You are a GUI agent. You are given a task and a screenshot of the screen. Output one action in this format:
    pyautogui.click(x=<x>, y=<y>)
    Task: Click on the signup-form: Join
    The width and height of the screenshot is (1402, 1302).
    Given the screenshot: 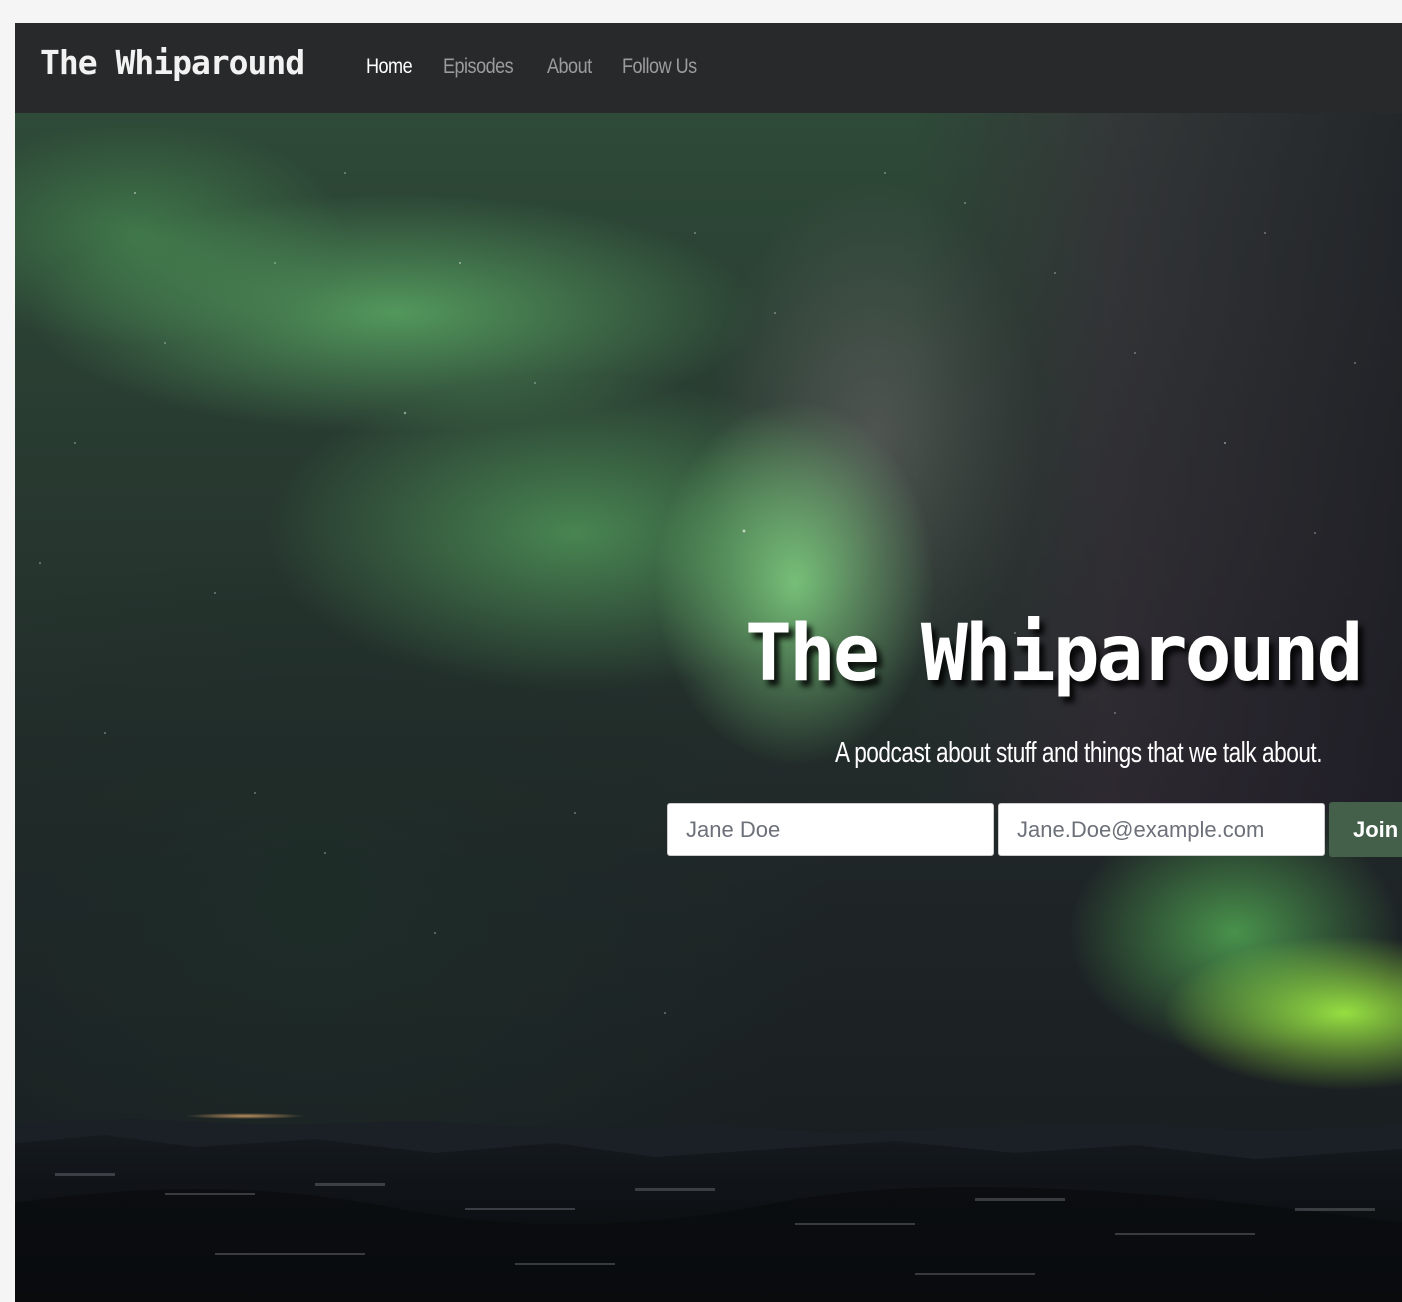 What is the action you would take?
    pyautogui.click(x=1034, y=829)
    